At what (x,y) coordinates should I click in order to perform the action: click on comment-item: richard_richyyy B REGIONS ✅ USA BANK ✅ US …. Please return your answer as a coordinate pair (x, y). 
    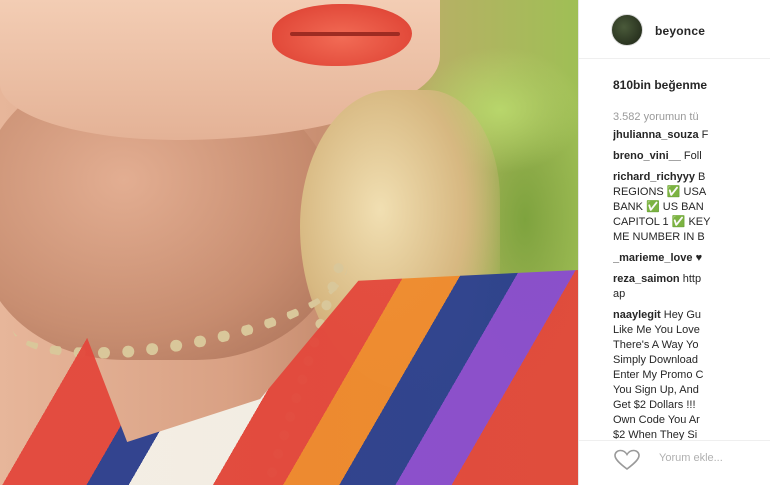
    Looking at the image, I should click on (691, 207).